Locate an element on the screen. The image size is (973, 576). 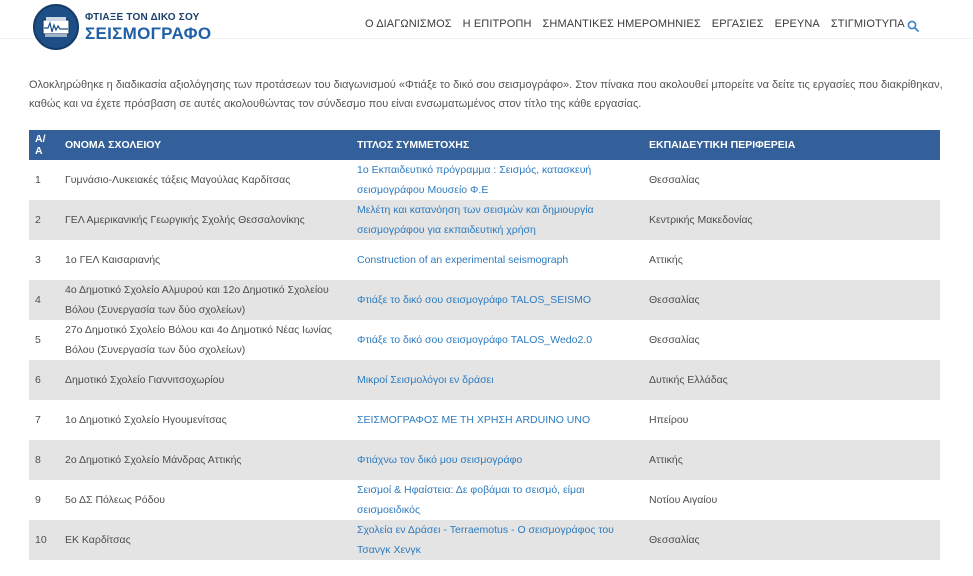
region: Δυτικής Ελλάδας is located at coordinates (791, 380).